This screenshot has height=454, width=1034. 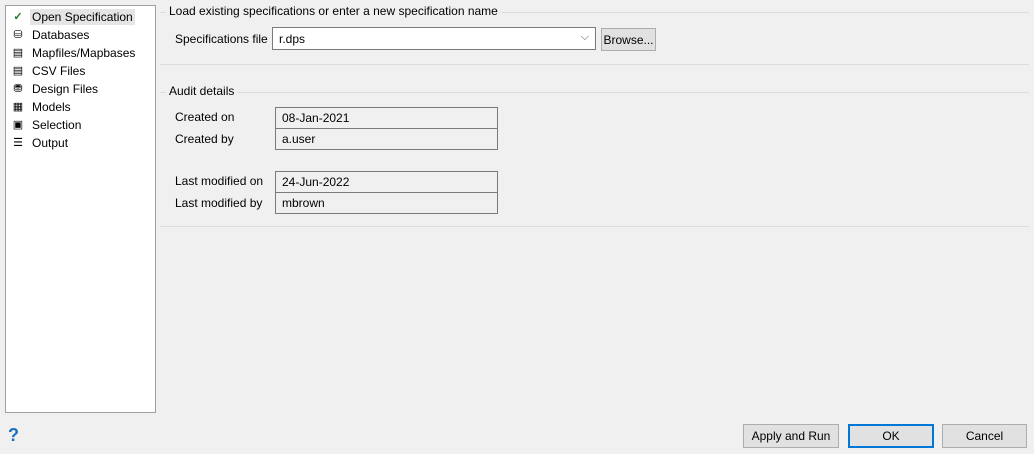 I want to click on sidebar-item-output: ☰ Output, so click(x=39, y=142).